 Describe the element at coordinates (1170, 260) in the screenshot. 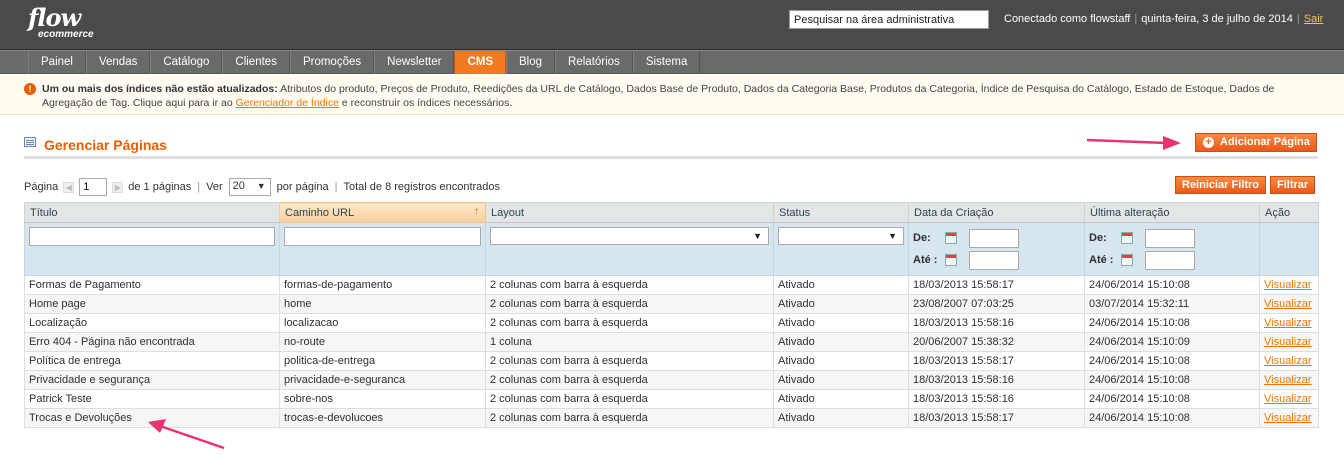

I see `modified-to-input` at that location.